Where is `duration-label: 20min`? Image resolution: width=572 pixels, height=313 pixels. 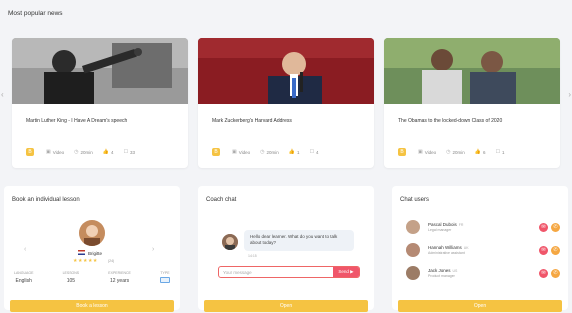 duration-label: 20min is located at coordinates (272, 152).